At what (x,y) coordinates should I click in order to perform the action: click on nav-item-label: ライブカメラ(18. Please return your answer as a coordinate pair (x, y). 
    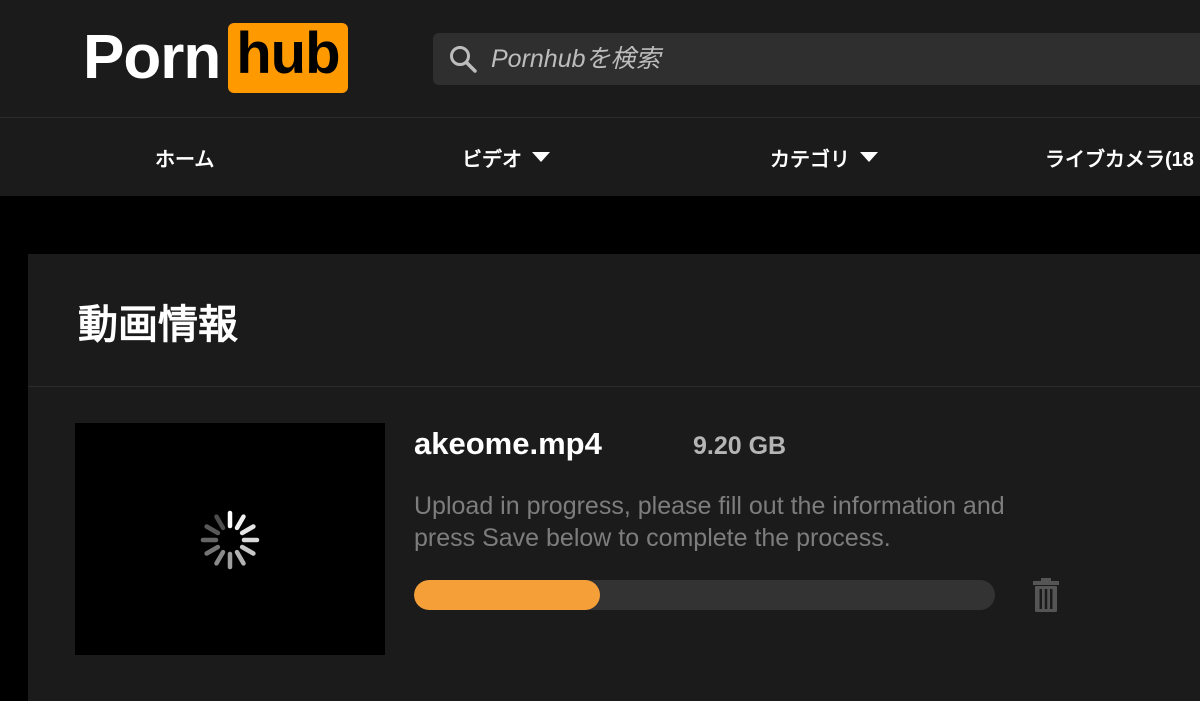
    Looking at the image, I should click on (1119, 159).